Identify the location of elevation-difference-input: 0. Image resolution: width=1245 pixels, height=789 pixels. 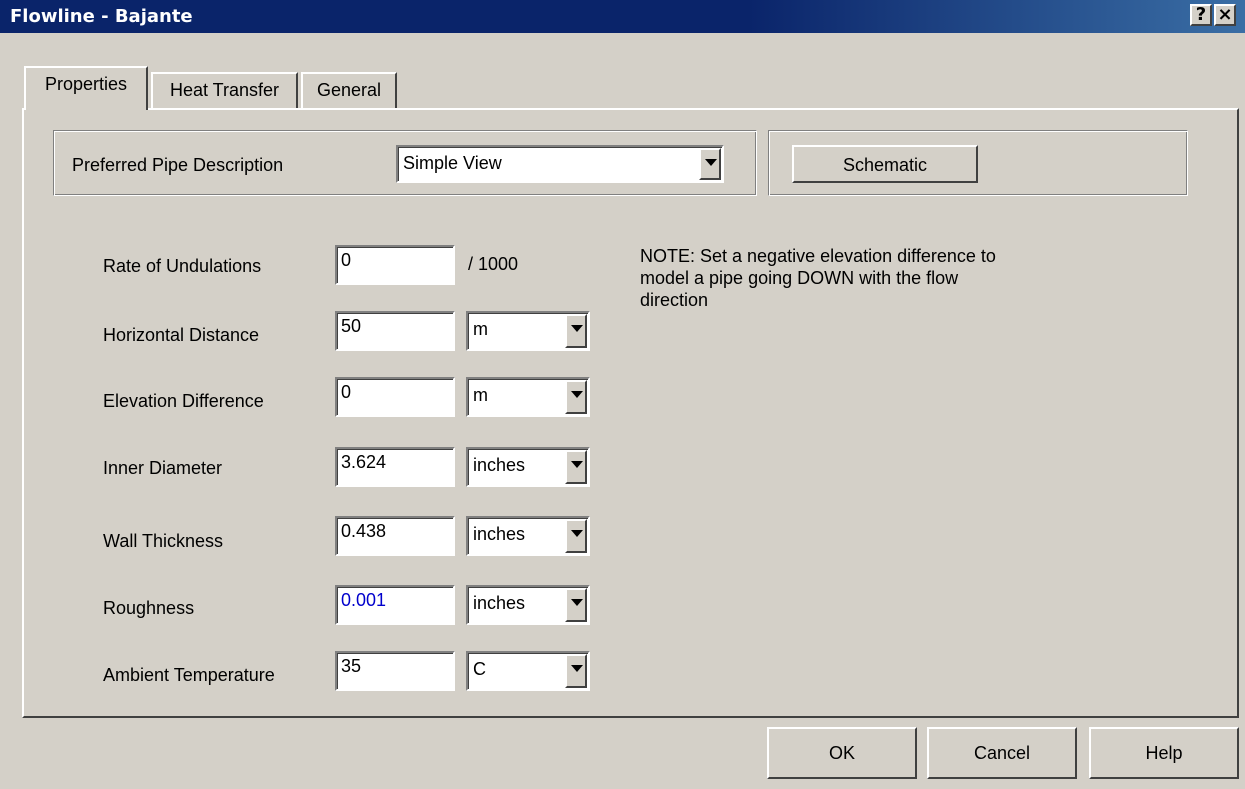
(395, 397).